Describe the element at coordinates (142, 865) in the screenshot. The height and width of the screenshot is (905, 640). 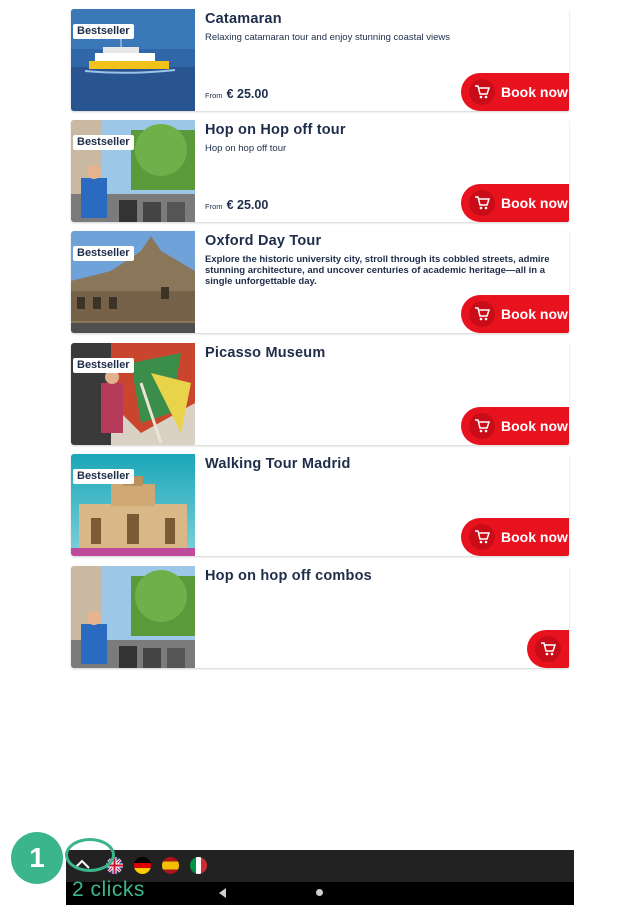
I see `flag-germany-icon` at that location.